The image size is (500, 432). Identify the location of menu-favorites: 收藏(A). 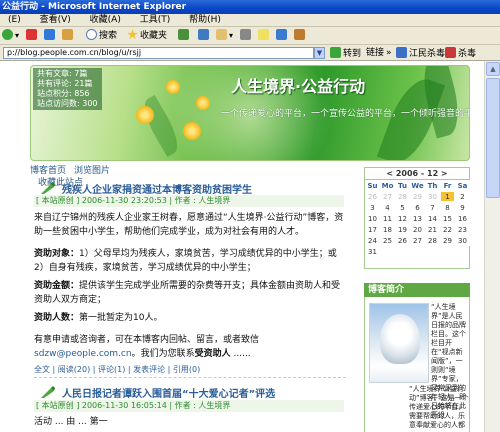
(105, 20).